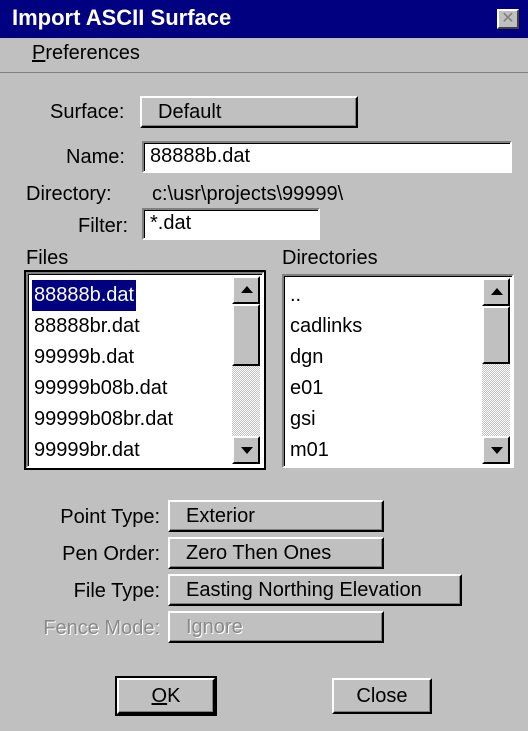  What do you see at coordinates (111, 554) in the screenshot?
I see `pen-order-label: Pen Order:` at bounding box center [111, 554].